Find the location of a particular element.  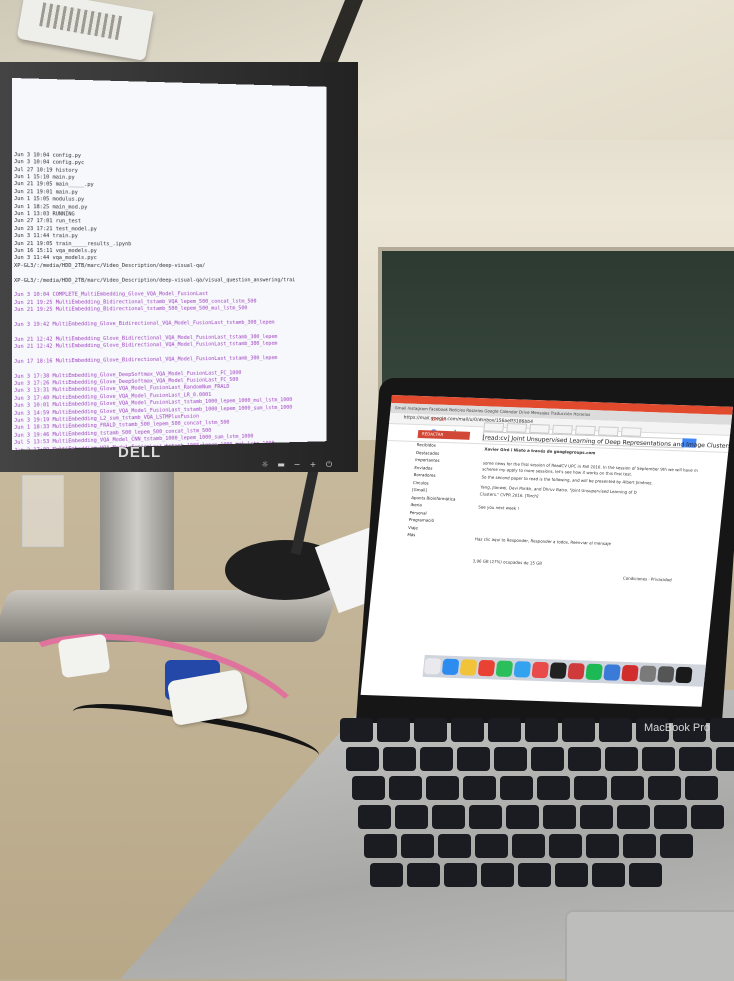

label-button is located at coordinates (608, 431).